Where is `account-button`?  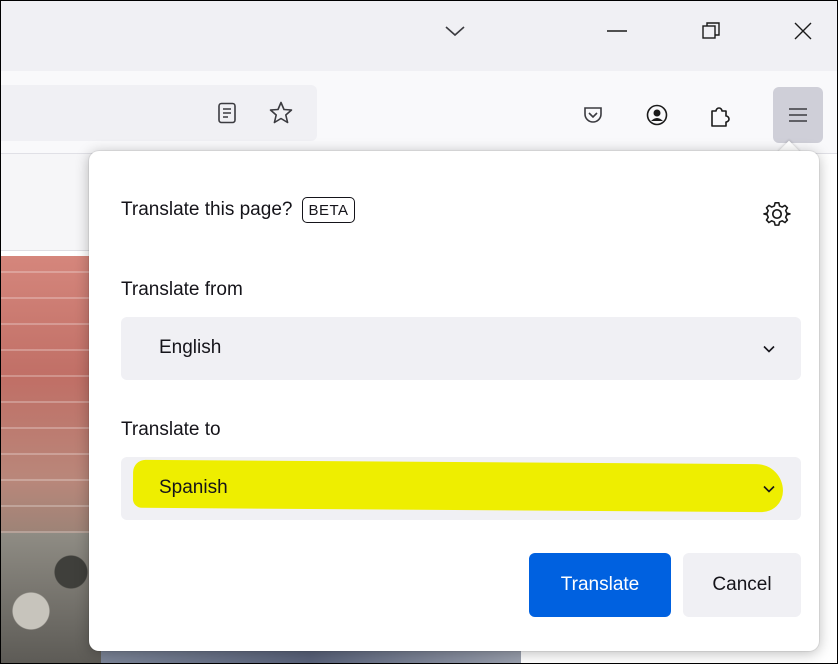
account-button is located at coordinates (657, 115).